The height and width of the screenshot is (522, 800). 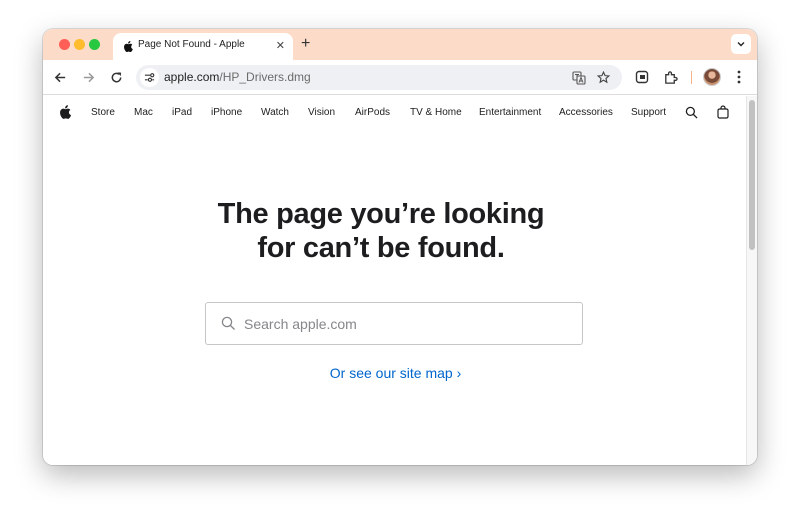 I want to click on apple-favicon-icon, so click(x=128, y=46).